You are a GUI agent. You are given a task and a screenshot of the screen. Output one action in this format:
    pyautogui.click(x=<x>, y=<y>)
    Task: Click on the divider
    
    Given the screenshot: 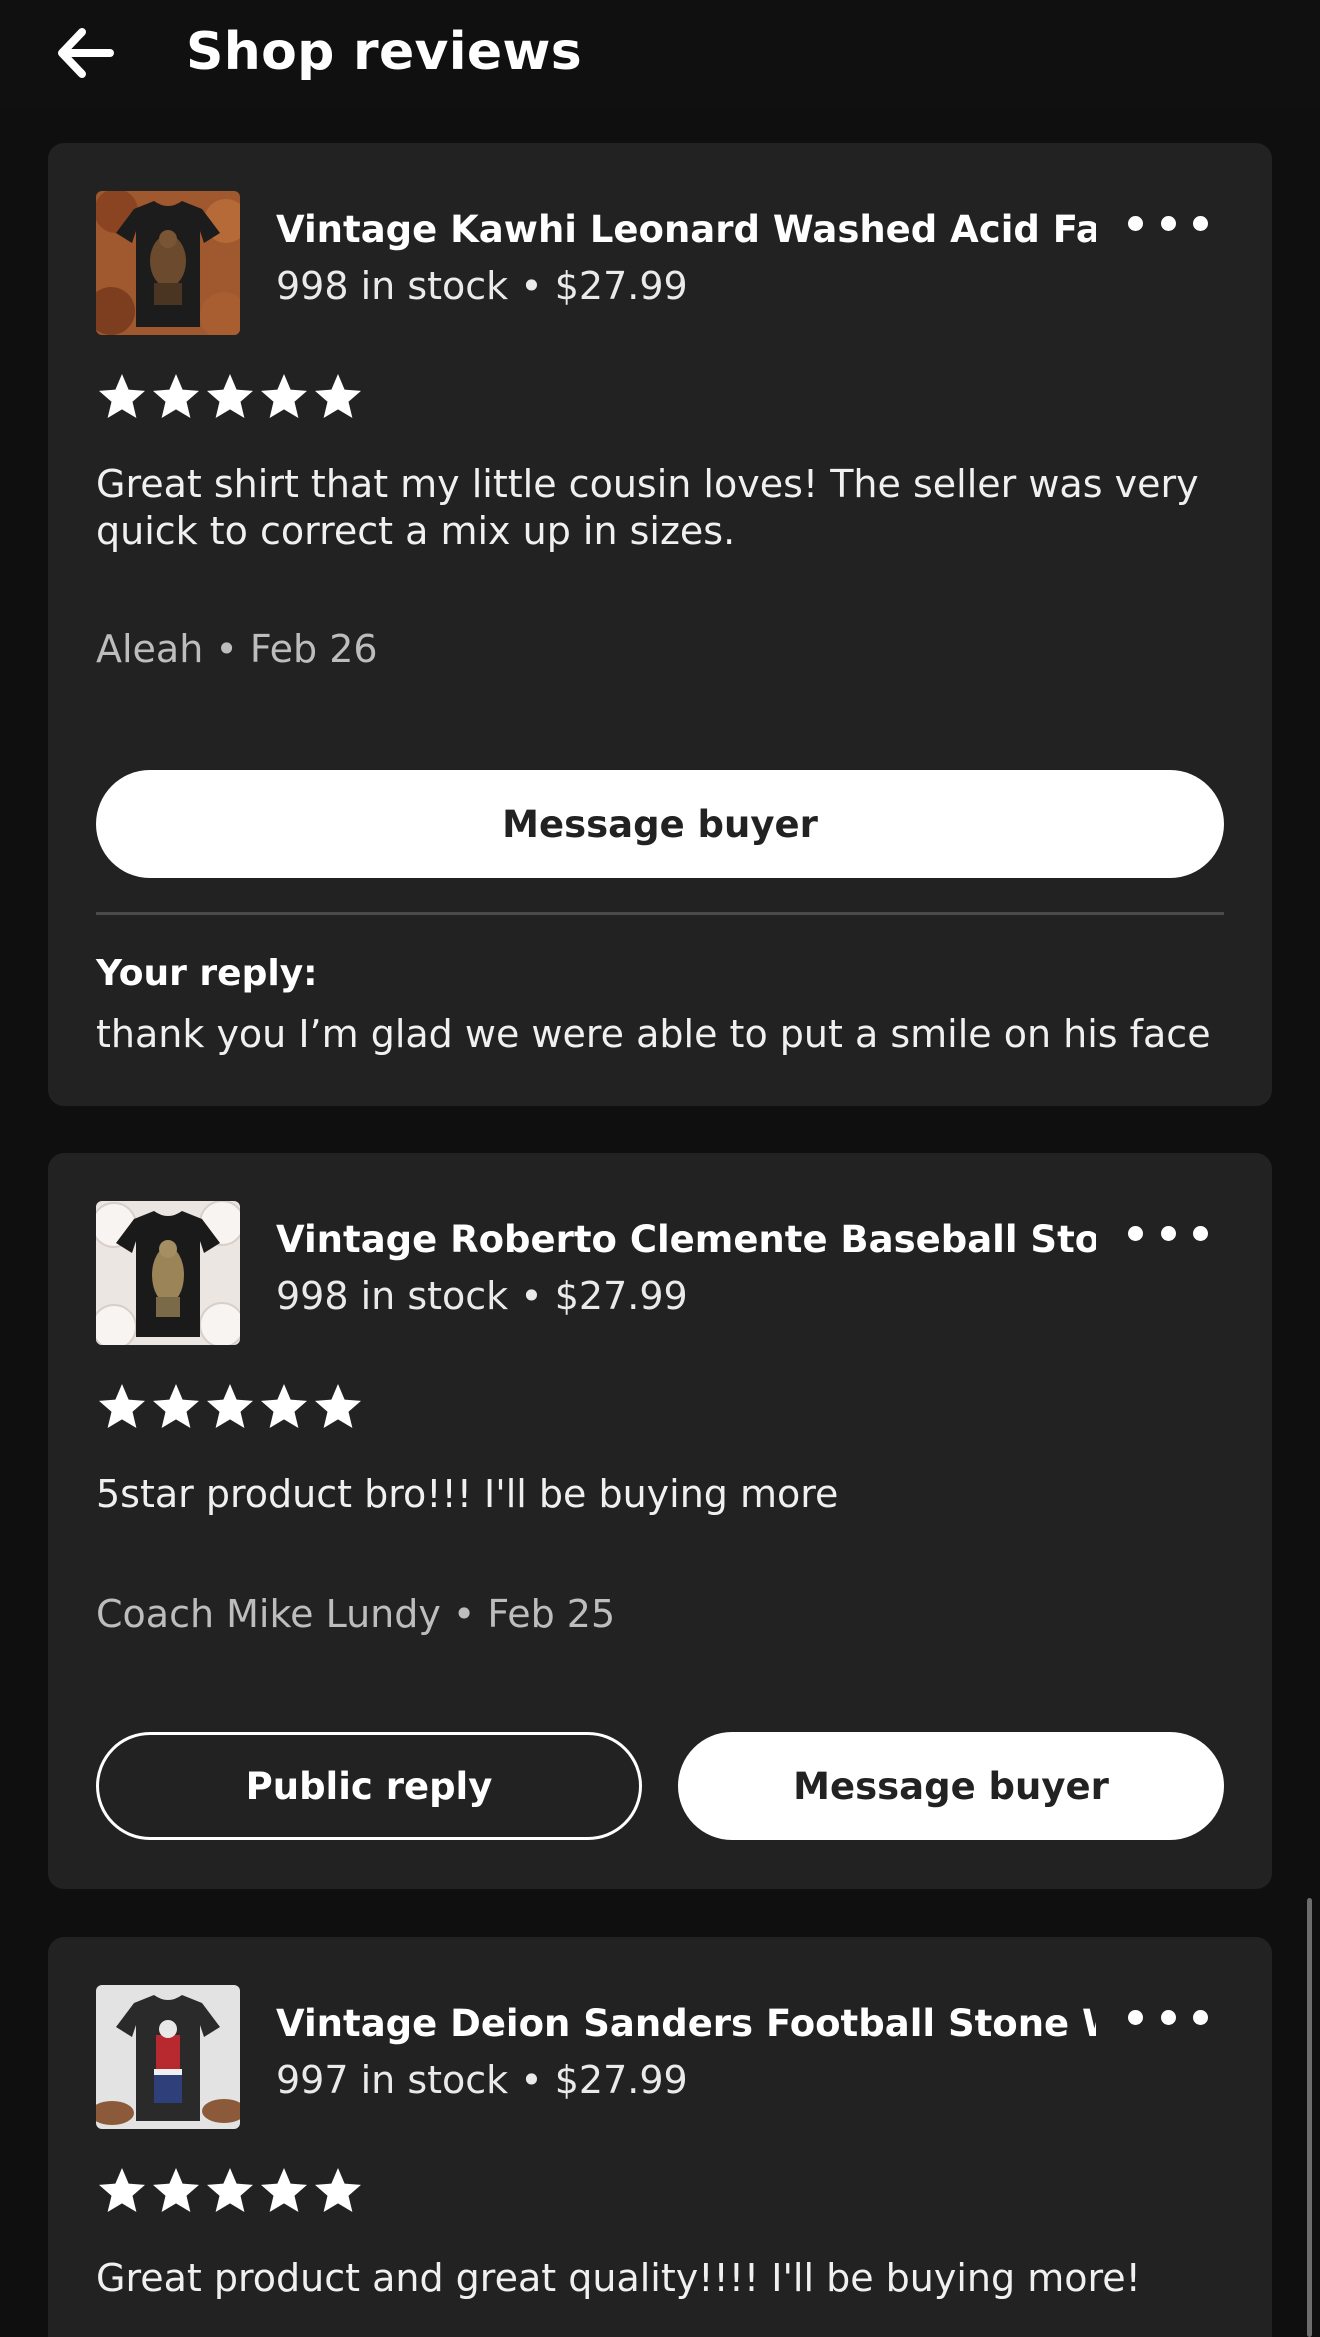 What is the action you would take?
    pyautogui.click(x=660, y=913)
    